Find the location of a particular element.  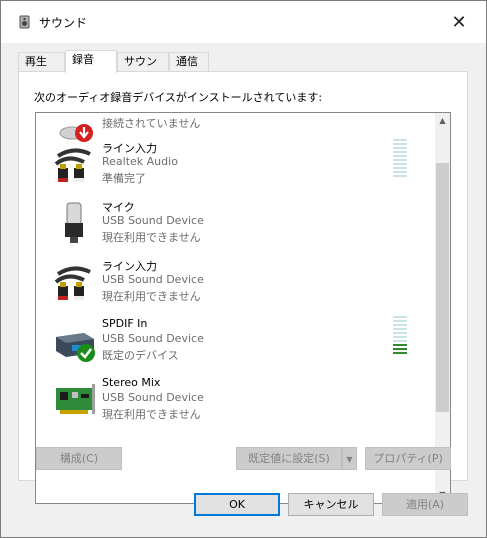

sound-card-icon is located at coordinates (75, 399).